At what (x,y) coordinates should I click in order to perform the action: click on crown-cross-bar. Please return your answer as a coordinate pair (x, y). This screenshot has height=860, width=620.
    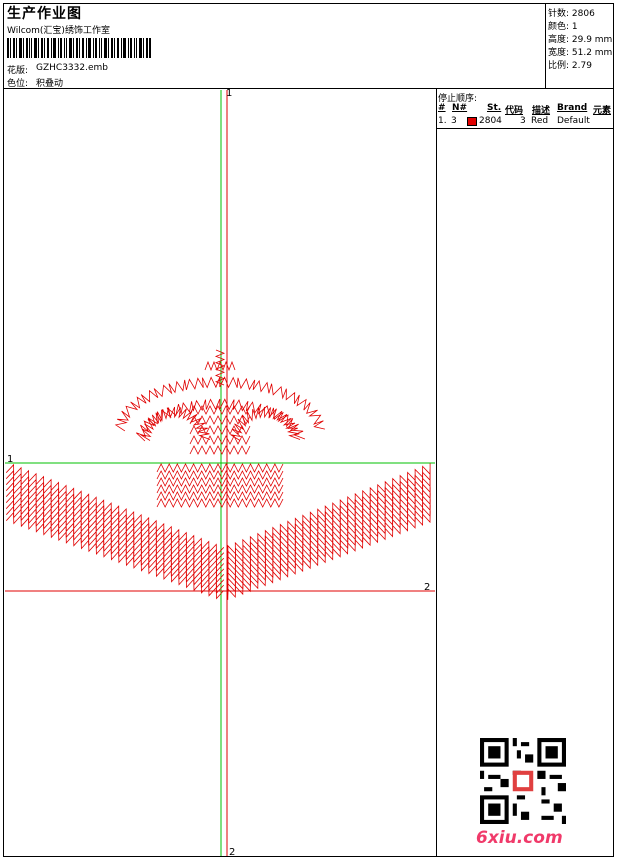
    Looking at the image, I should click on (220, 366).